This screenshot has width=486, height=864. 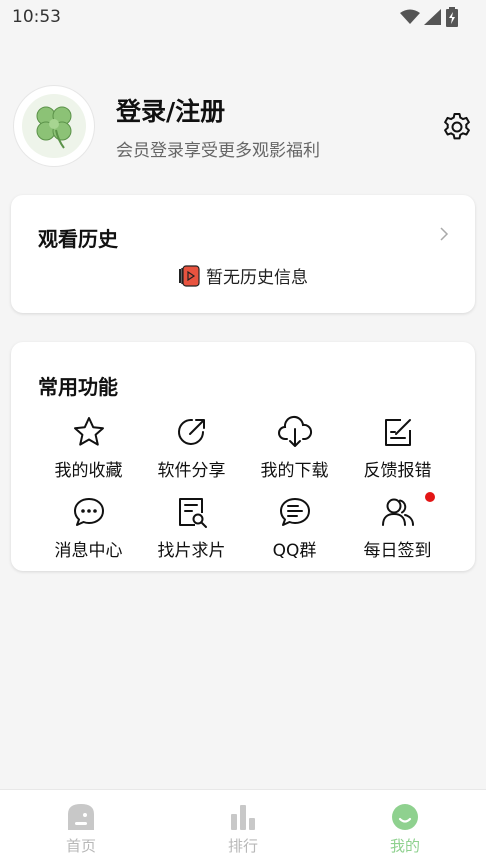 I want to click on status-bar: 10:53, so click(x=243, y=17).